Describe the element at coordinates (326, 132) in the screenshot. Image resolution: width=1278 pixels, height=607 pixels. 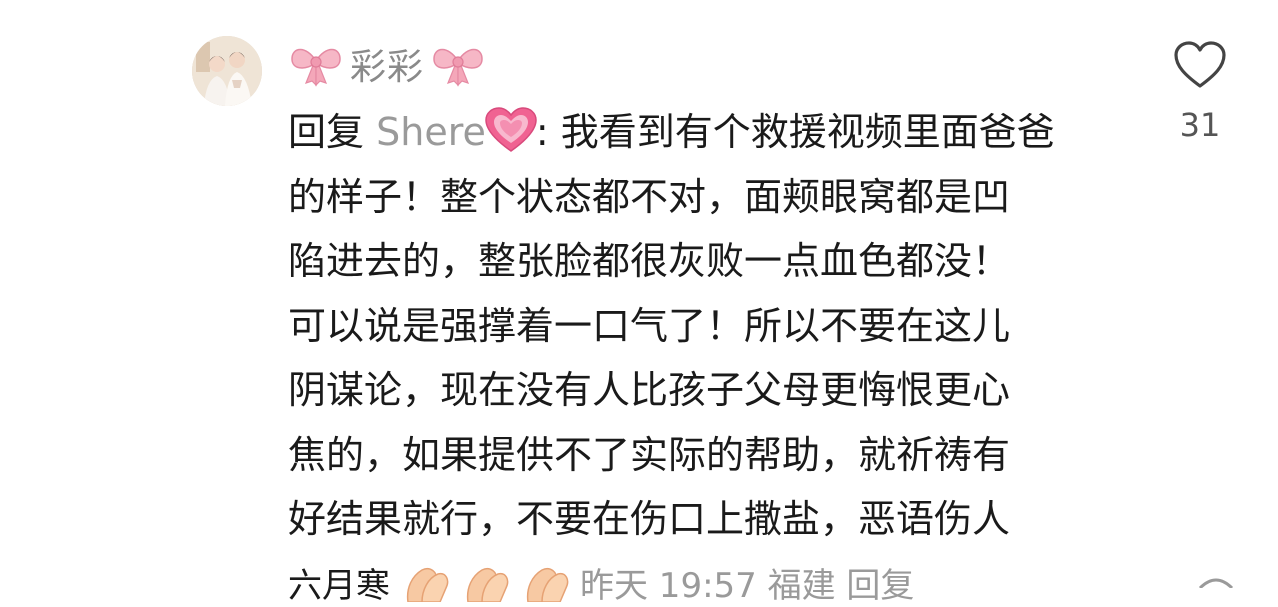
I see `reply-prefix: 回复` at that location.